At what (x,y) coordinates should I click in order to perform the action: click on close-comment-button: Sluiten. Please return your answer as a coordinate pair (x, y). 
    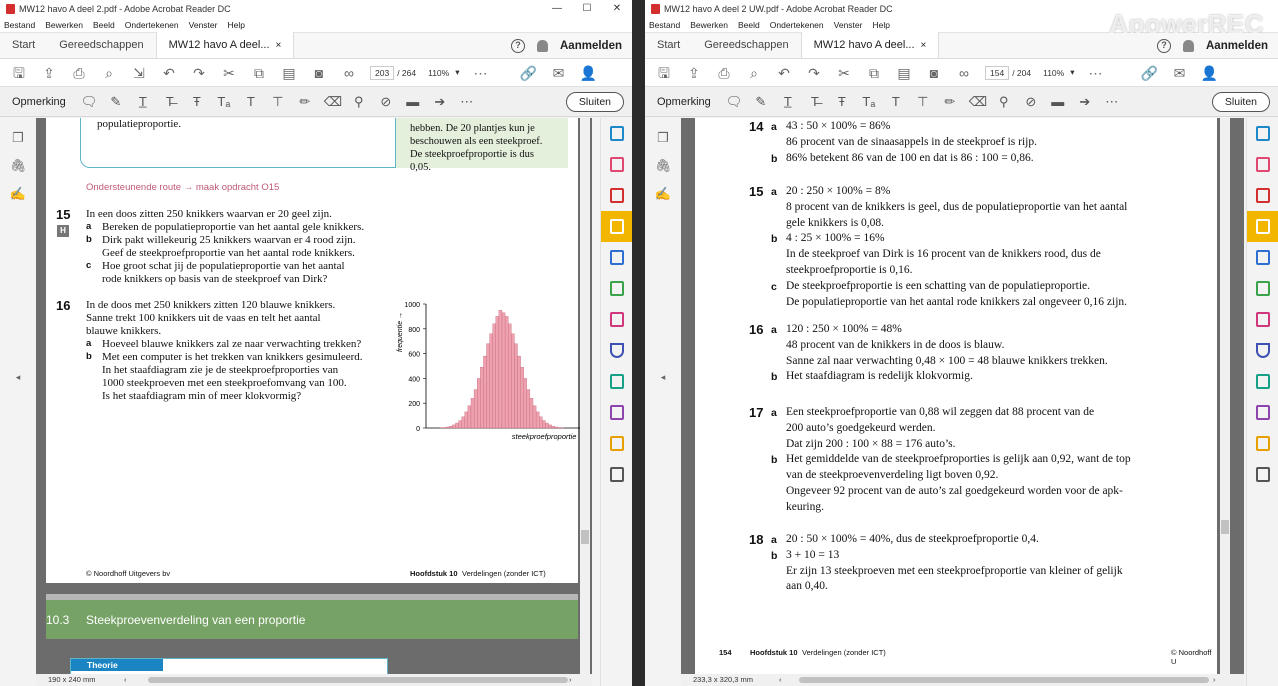
    Looking at the image, I should click on (594, 102).